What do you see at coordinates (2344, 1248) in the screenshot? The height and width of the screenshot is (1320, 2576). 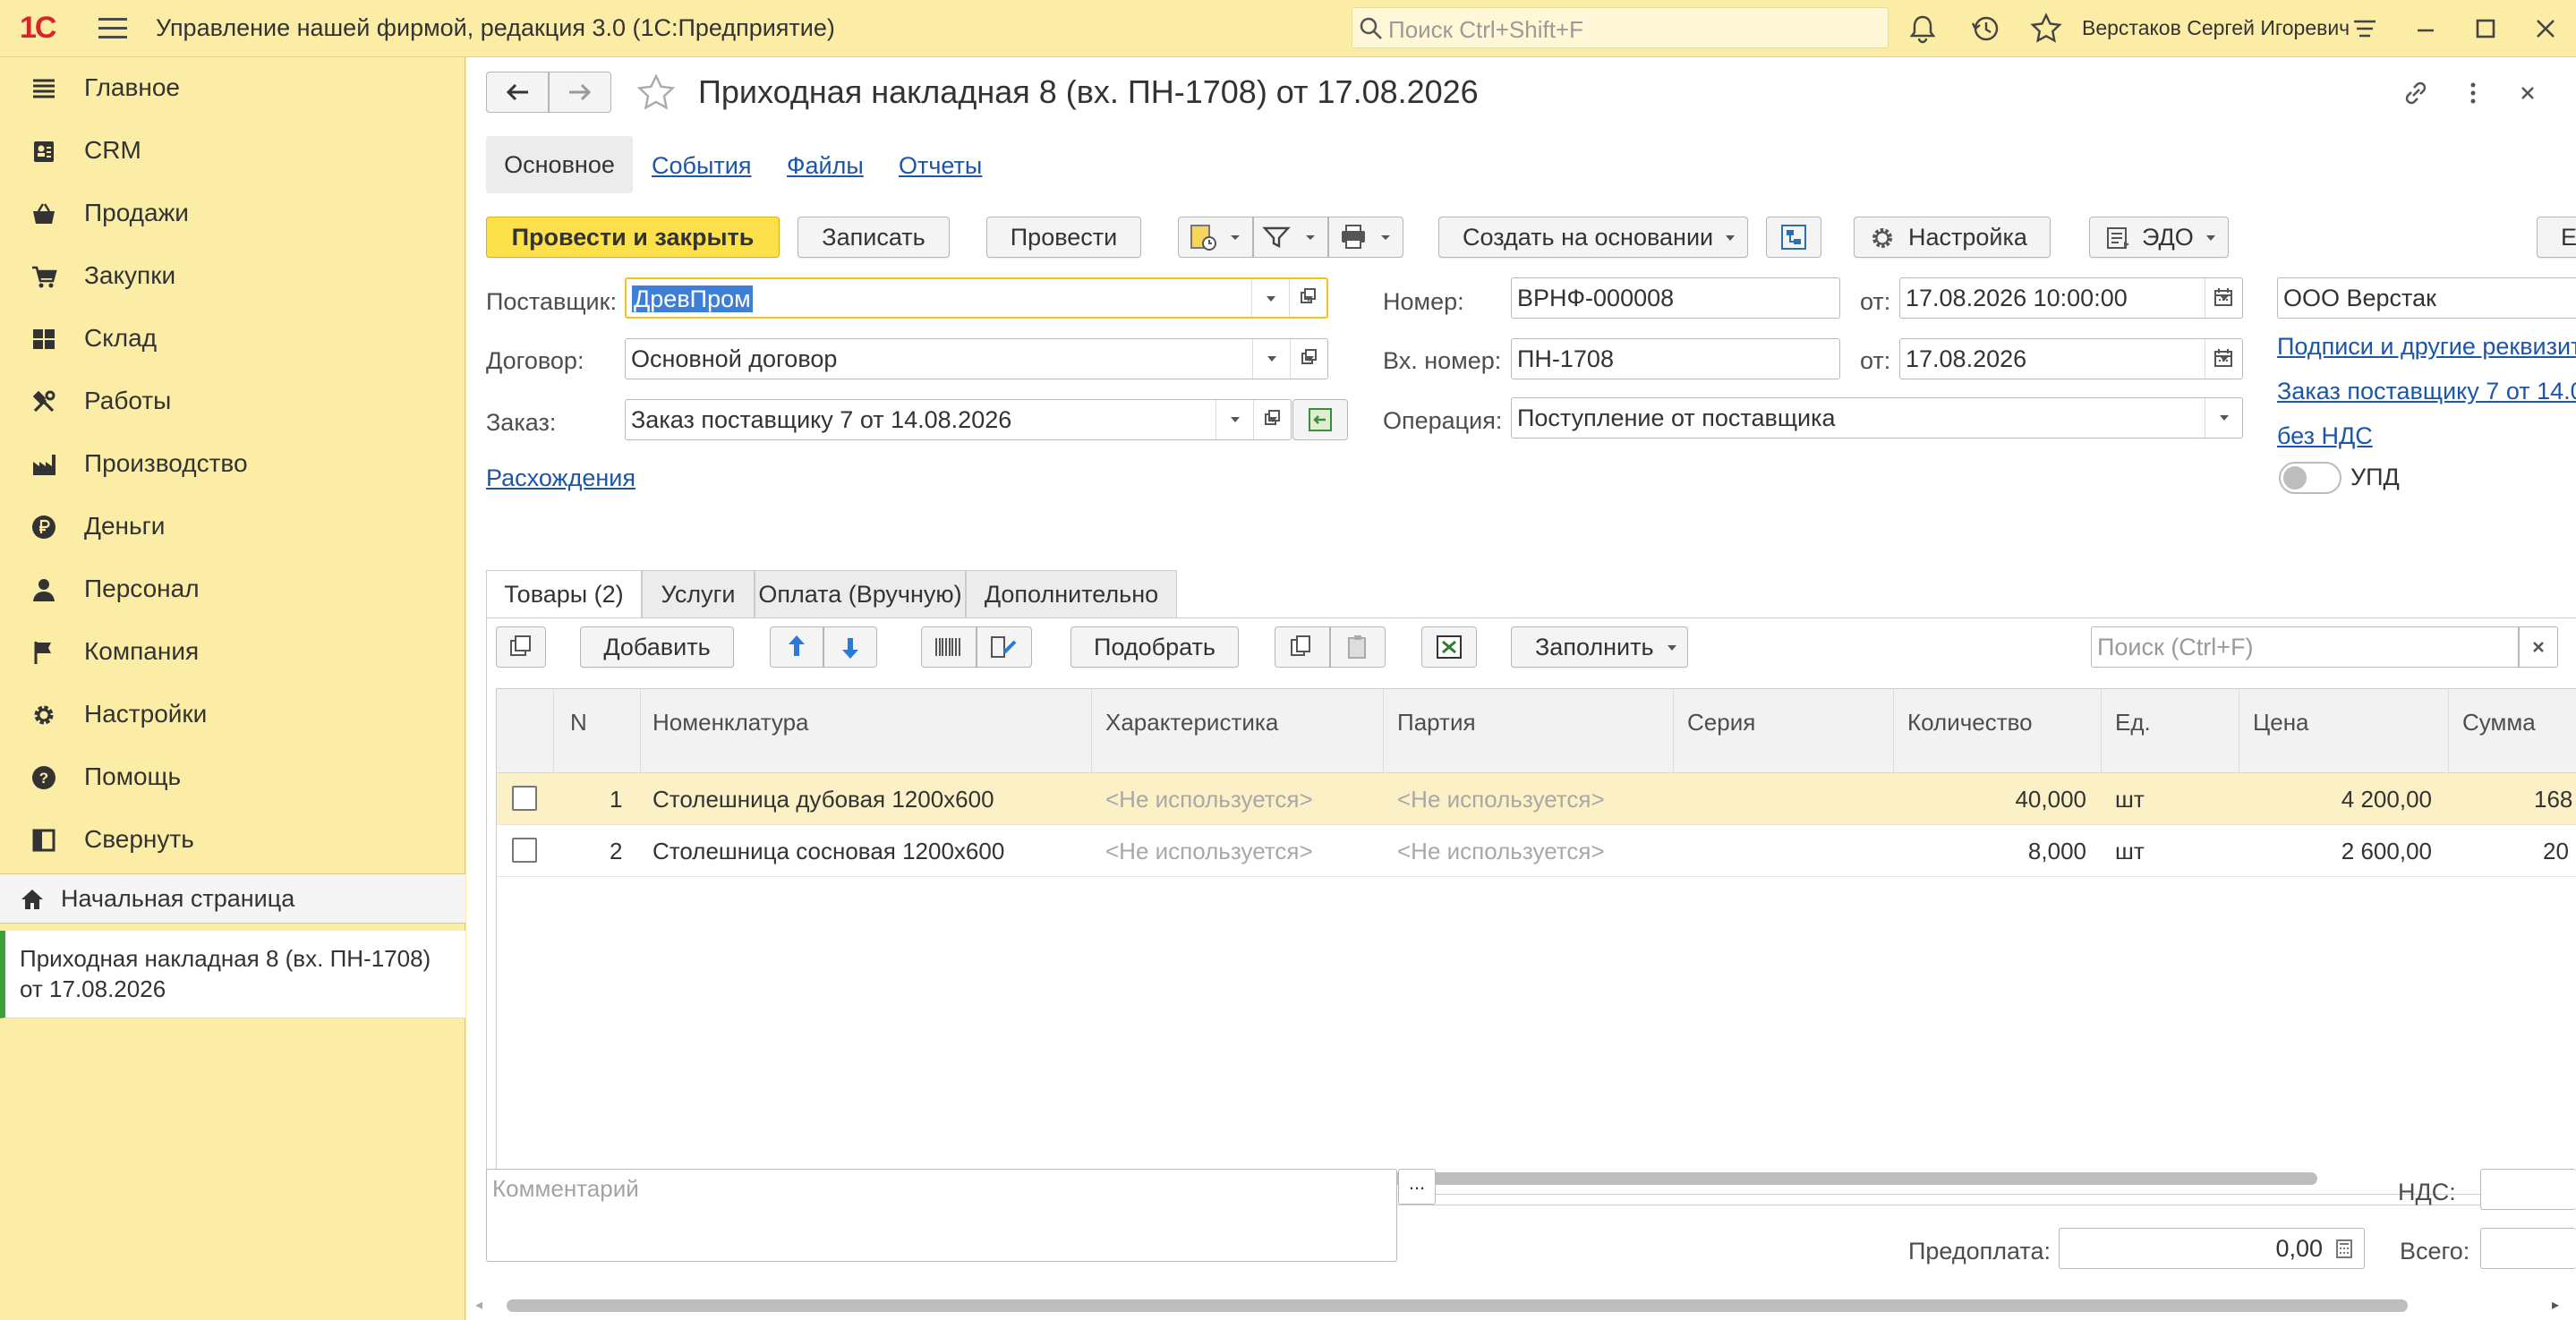 I see `calculator-icon` at bounding box center [2344, 1248].